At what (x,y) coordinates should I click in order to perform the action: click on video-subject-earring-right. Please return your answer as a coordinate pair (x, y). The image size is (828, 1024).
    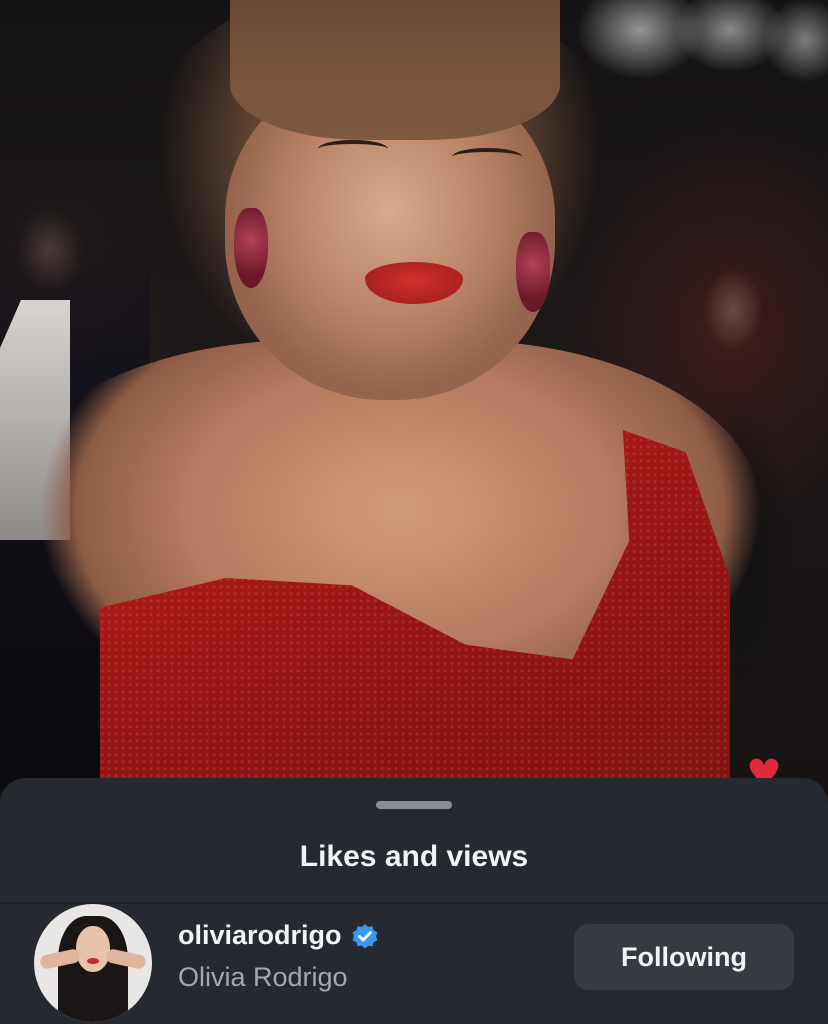
    Looking at the image, I should click on (533, 272).